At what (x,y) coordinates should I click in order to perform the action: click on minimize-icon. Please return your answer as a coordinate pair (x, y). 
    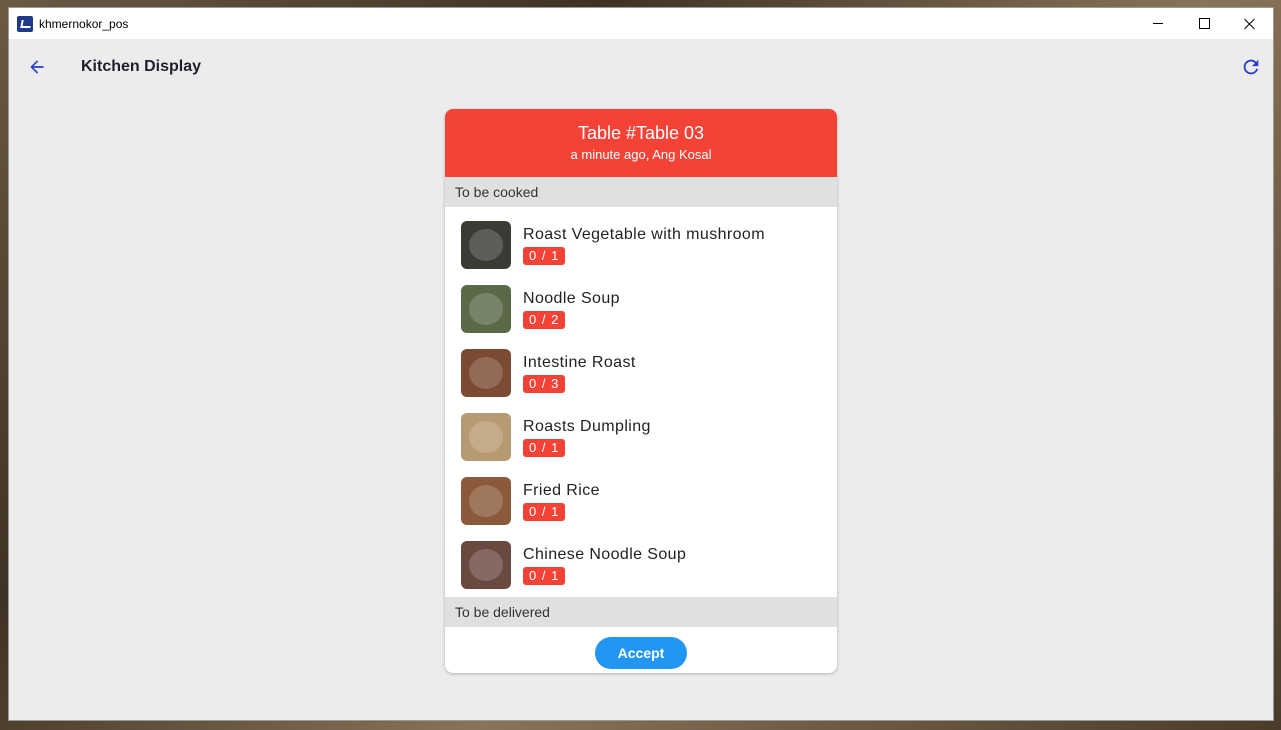
    Looking at the image, I should click on (1158, 23).